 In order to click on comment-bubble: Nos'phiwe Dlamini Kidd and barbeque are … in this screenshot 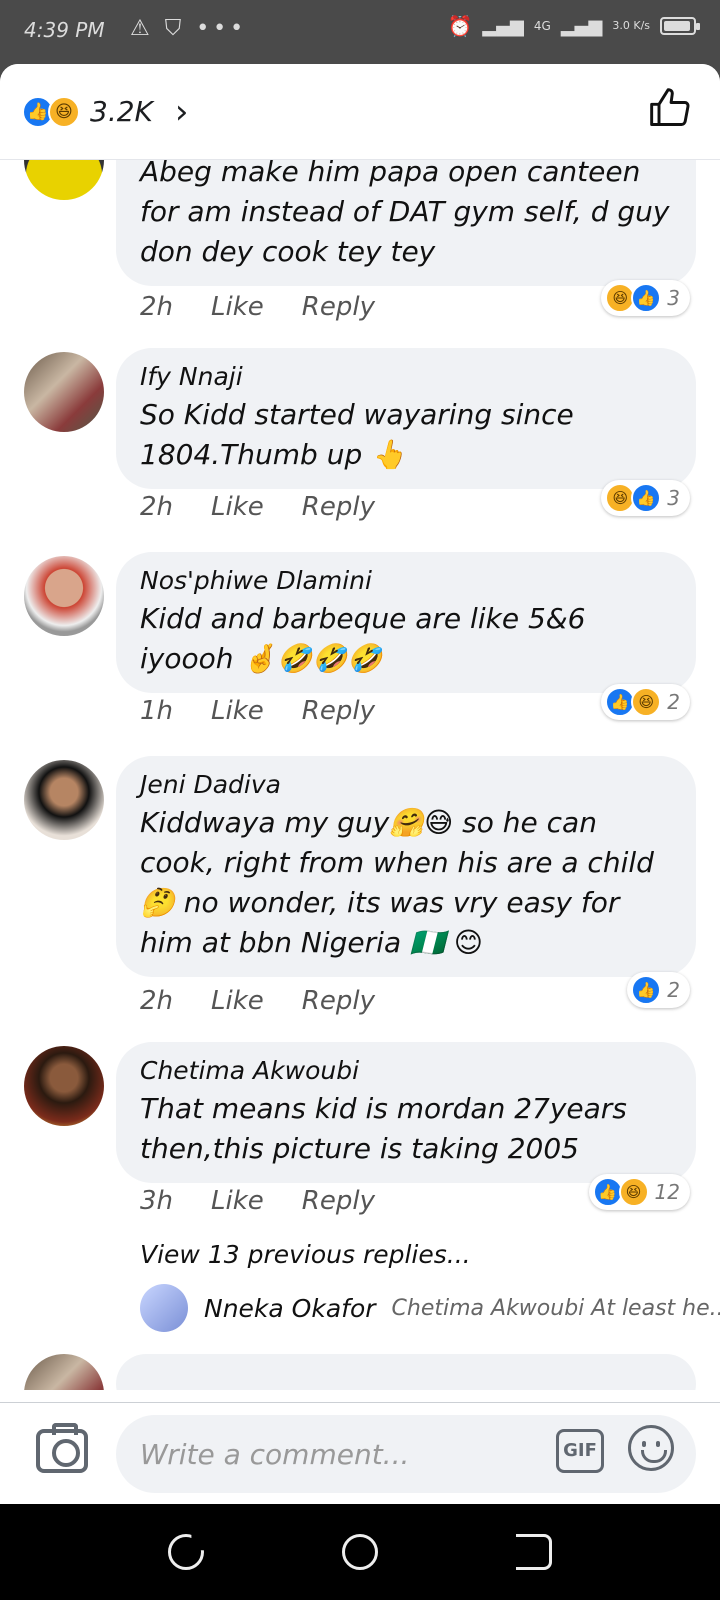, I will do `click(406, 622)`.